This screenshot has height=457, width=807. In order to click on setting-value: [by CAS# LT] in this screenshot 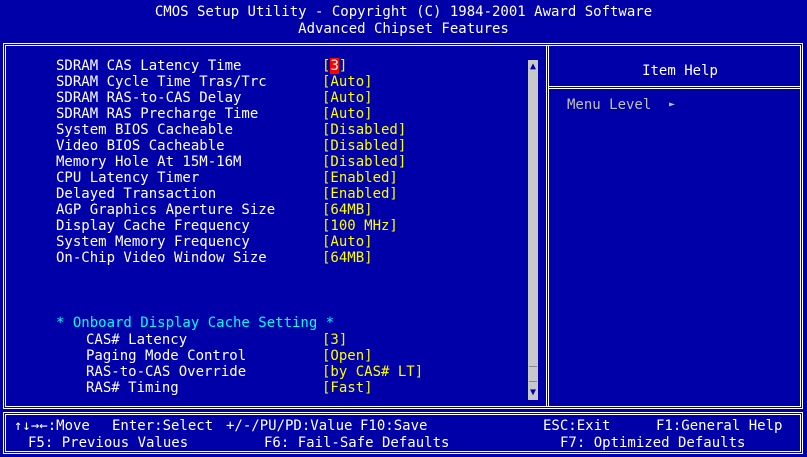, I will do `click(372, 372)`.